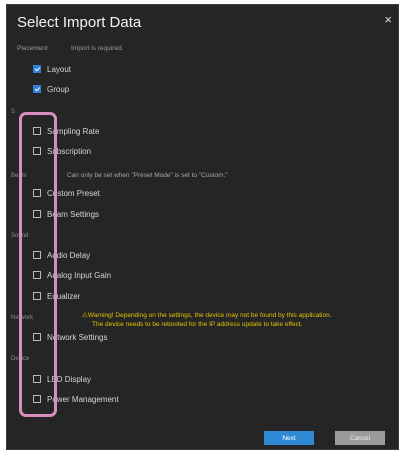 The height and width of the screenshot is (452, 404). I want to click on dialog-footer: Next Cancel, so click(202, 439).